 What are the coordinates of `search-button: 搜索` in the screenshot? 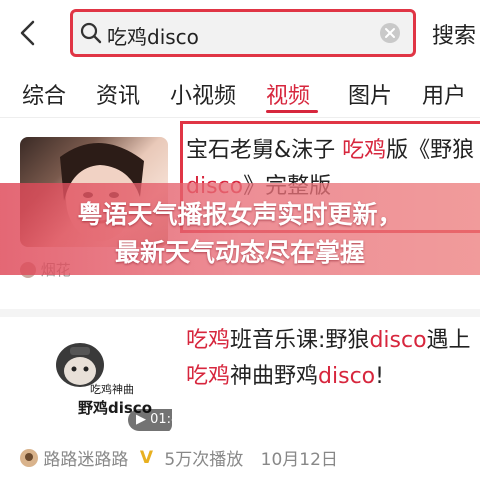 It's located at (454, 34).